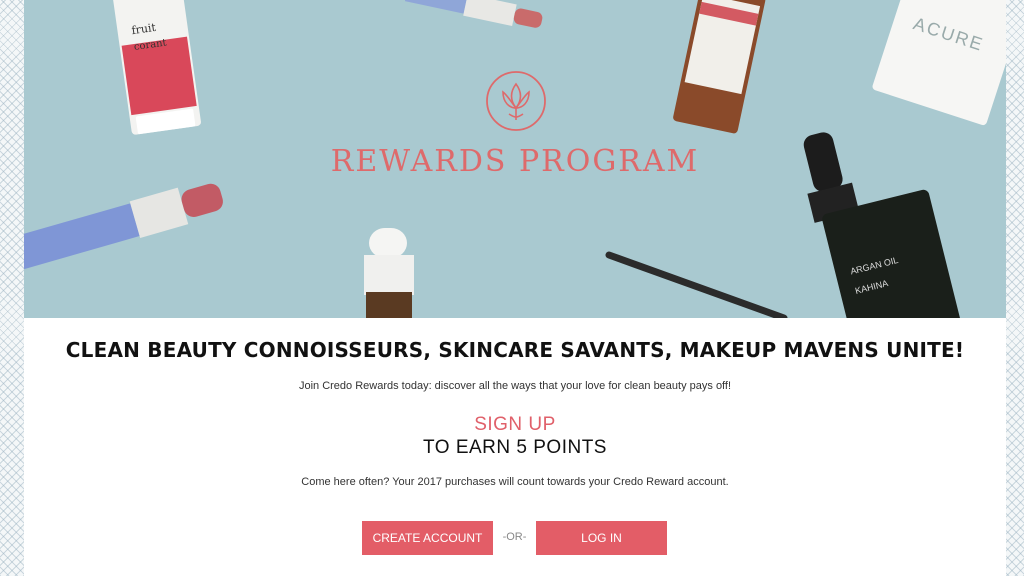 The height and width of the screenshot is (576, 1024). What do you see at coordinates (939, 63) in the screenshot?
I see `acure-tube-product: ACURE` at bounding box center [939, 63].